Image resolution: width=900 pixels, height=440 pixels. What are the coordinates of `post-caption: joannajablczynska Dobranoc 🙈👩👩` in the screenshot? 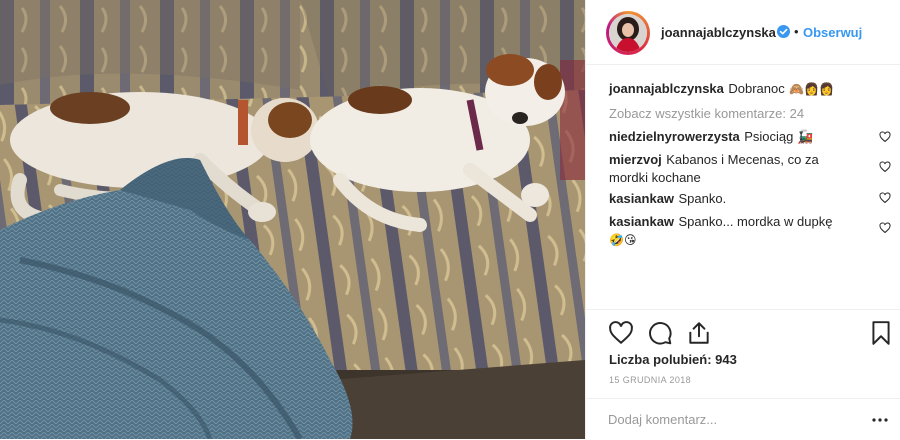 It's located at (744, 89).